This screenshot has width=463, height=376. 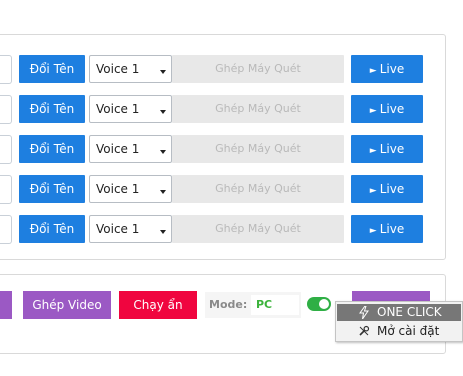 What do you see at coordinates (228, 304) in the screenshot?
I see `mode-label: Mode:` at bounding box center [228, 304].